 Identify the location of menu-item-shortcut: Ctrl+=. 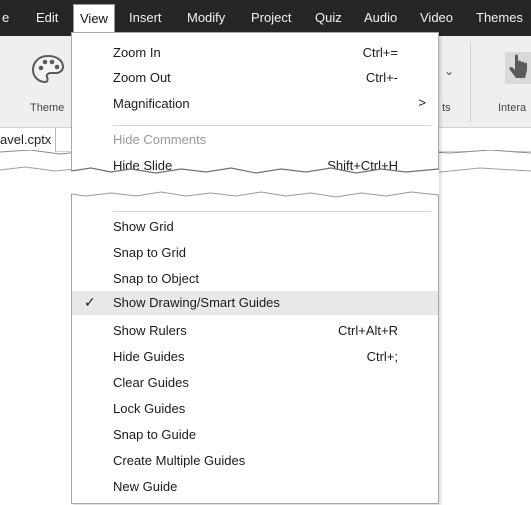
(380, 52).